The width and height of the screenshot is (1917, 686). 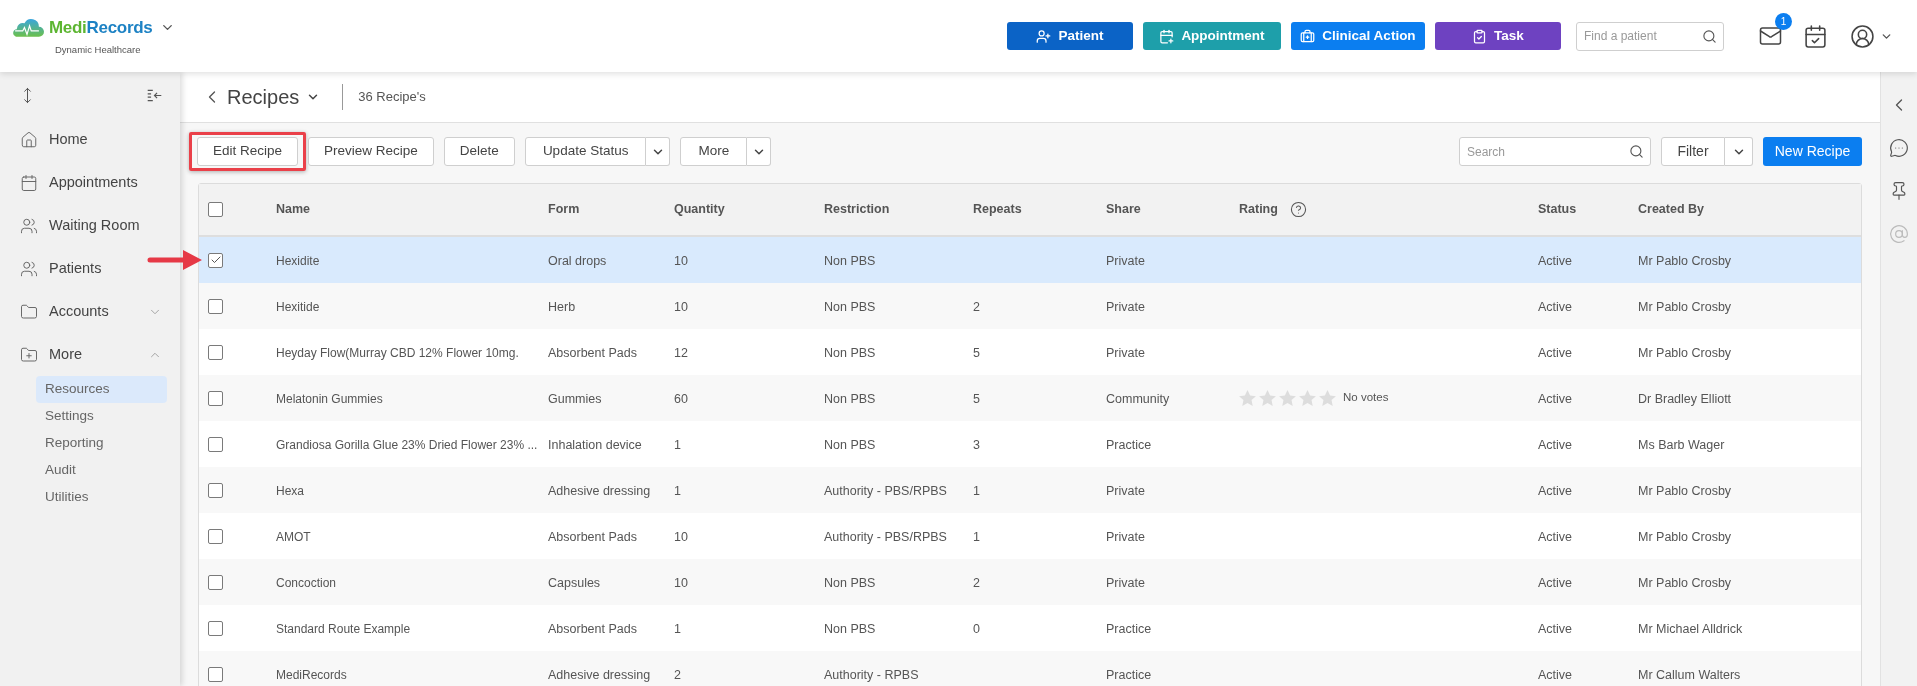 I want to click on toolbar-button: Edit Recipe, so click(x=248, y=151).